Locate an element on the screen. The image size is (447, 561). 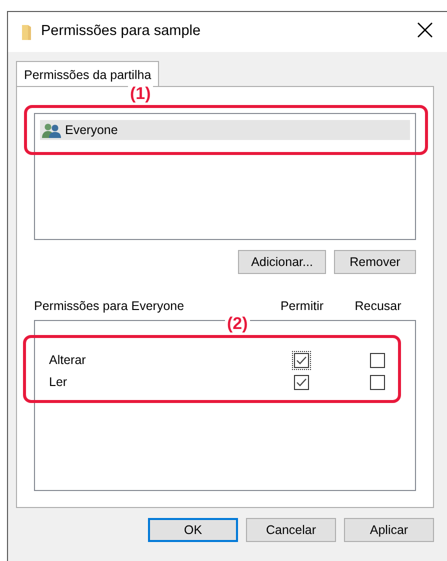
remove-button: Remover is located at coordinates (375, 262).